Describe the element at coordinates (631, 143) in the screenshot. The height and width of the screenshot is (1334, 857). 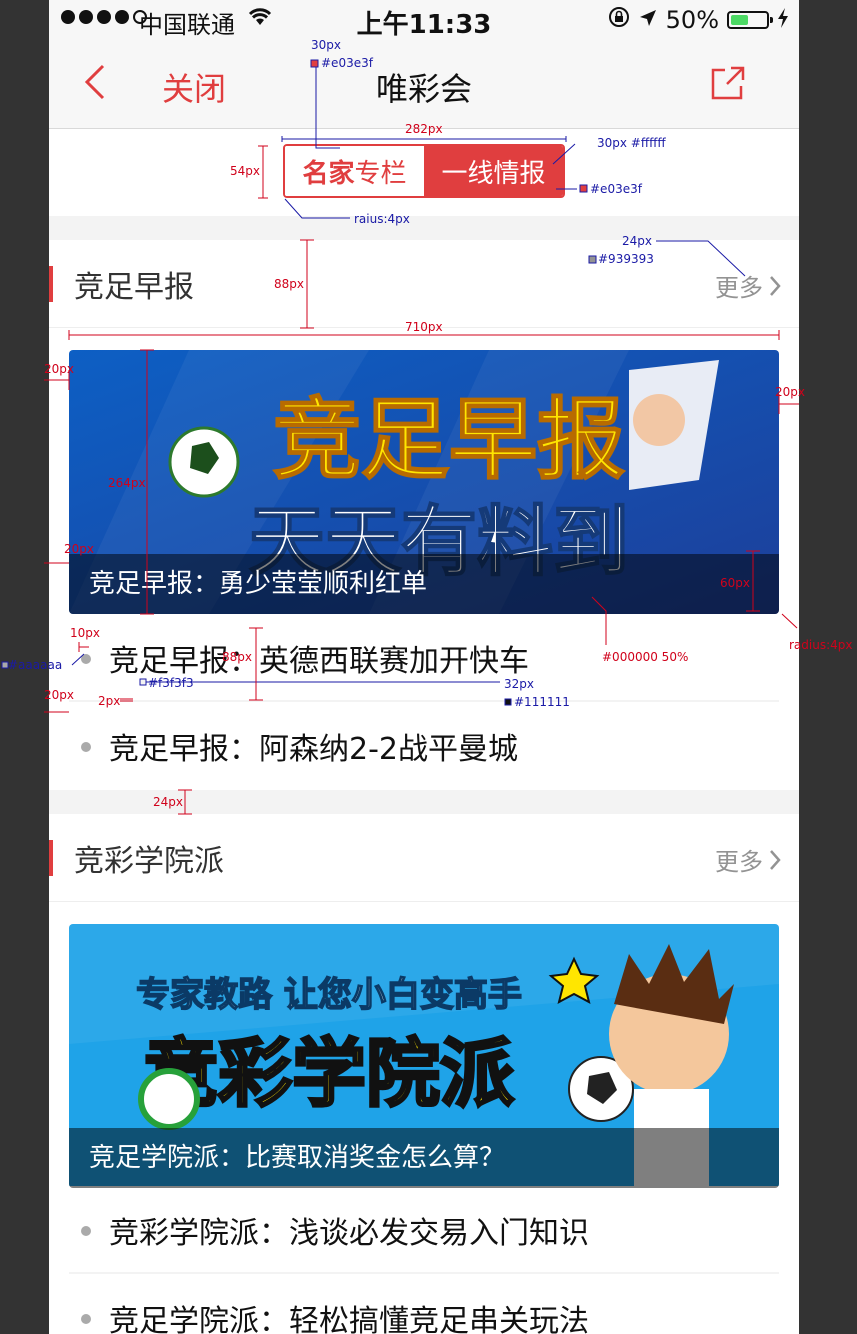
I see `annotation-label: 30px #ffffff` at that location.